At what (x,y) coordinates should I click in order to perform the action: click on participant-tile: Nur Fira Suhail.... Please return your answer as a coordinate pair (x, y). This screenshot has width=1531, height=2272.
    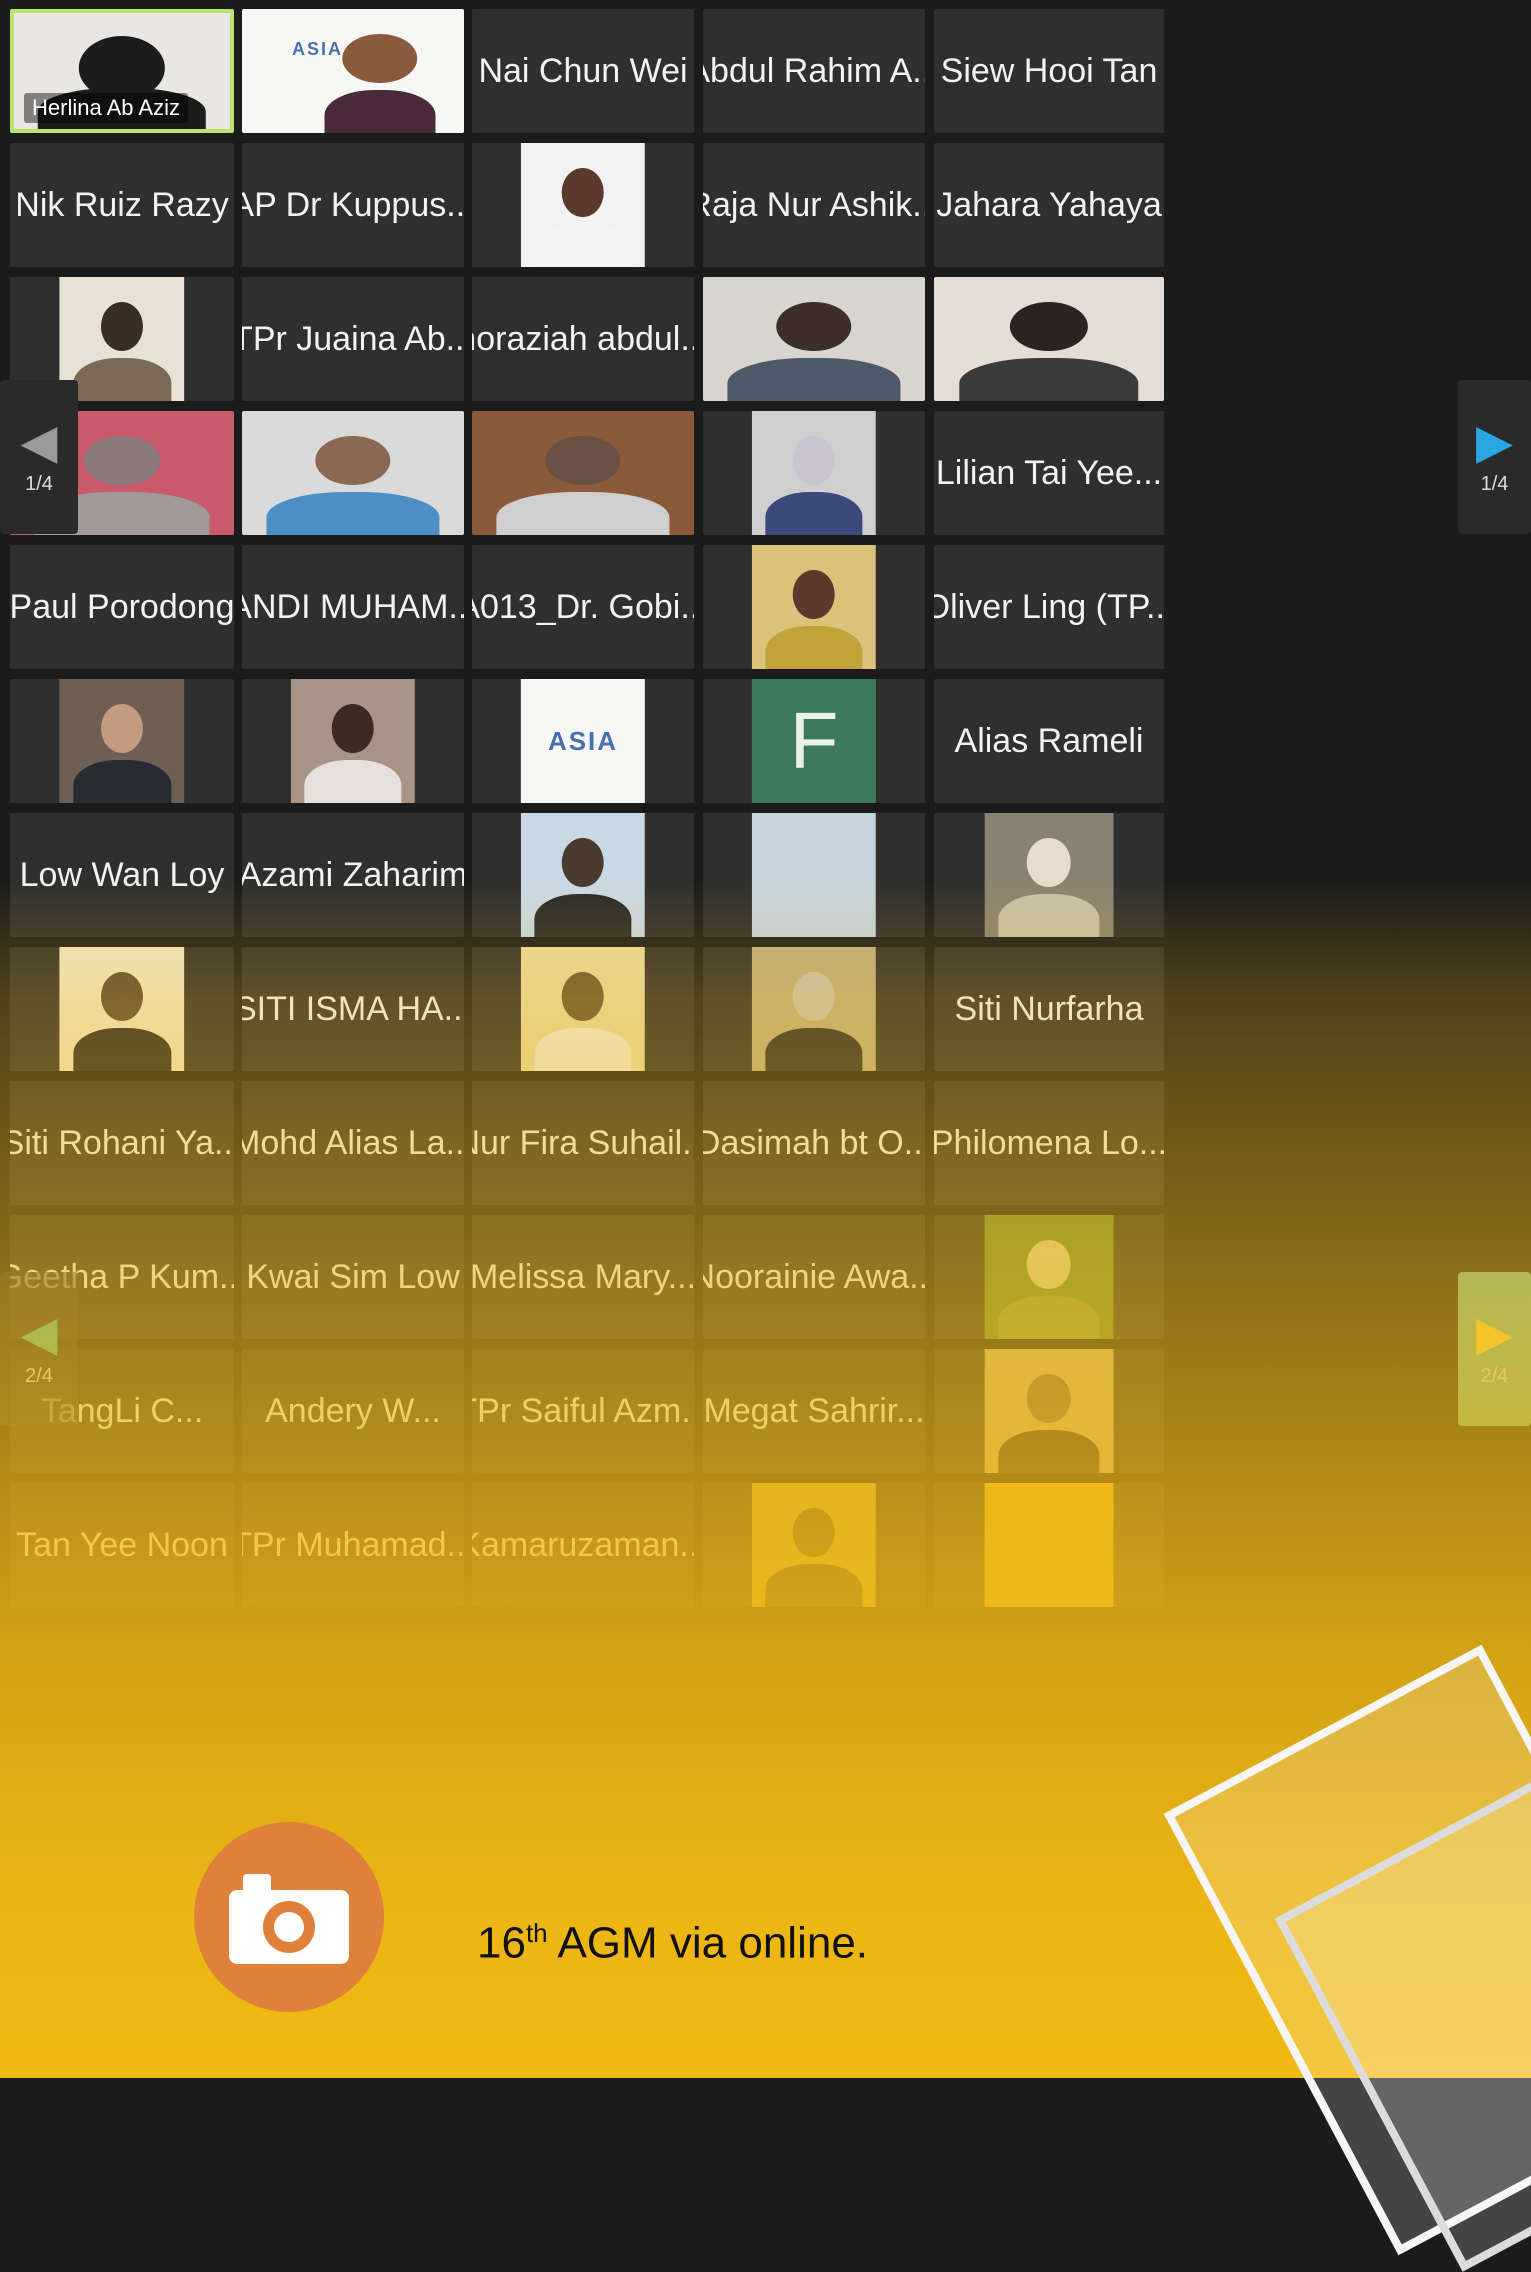
    Looking at the image, I should click on (583, 1143).